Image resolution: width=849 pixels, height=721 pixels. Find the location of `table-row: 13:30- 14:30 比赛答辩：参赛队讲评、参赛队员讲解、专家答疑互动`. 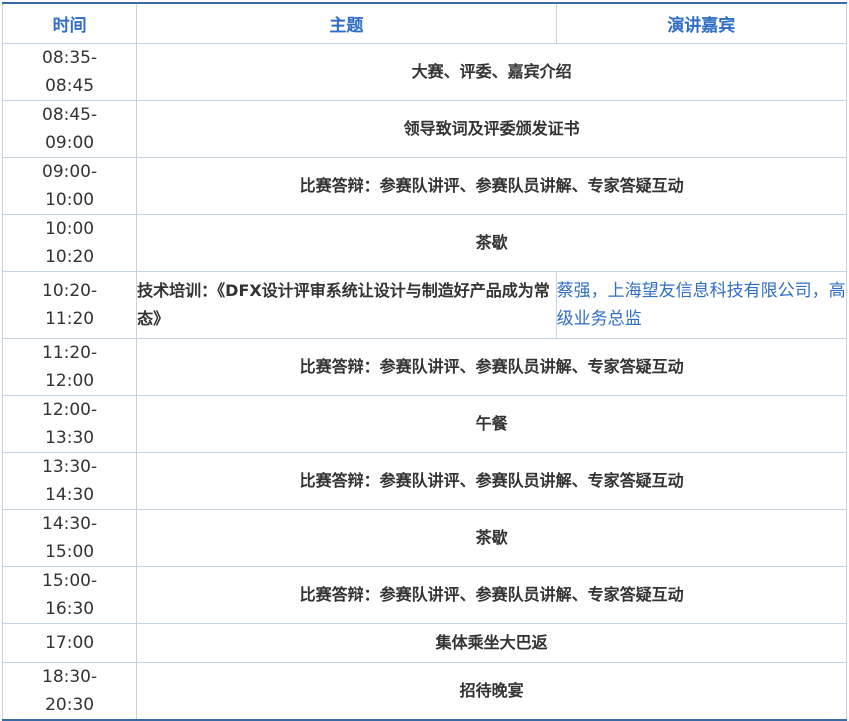

table-row: 13:30- 14:30 比赛答辩：参赛队讲评、参赛队员讲解、专家答疑互动 is located at coordinates (424, 481).